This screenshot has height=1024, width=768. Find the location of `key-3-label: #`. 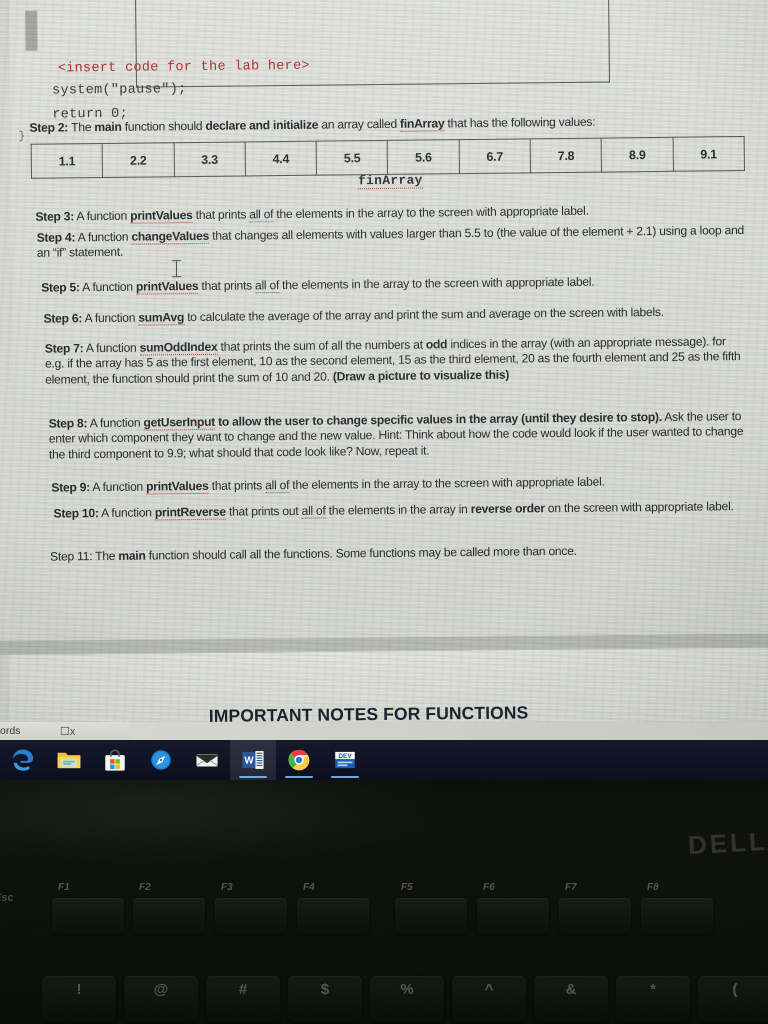

key-3-label: # is located at coordinates (243, 989).